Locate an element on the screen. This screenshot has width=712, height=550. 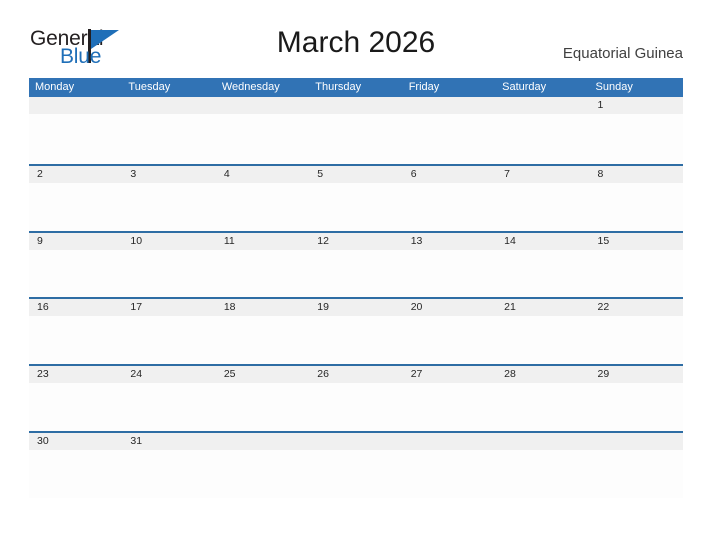
week-date-band: 23 24 25 26 27 28 29 is located at coordinates (356, 375).